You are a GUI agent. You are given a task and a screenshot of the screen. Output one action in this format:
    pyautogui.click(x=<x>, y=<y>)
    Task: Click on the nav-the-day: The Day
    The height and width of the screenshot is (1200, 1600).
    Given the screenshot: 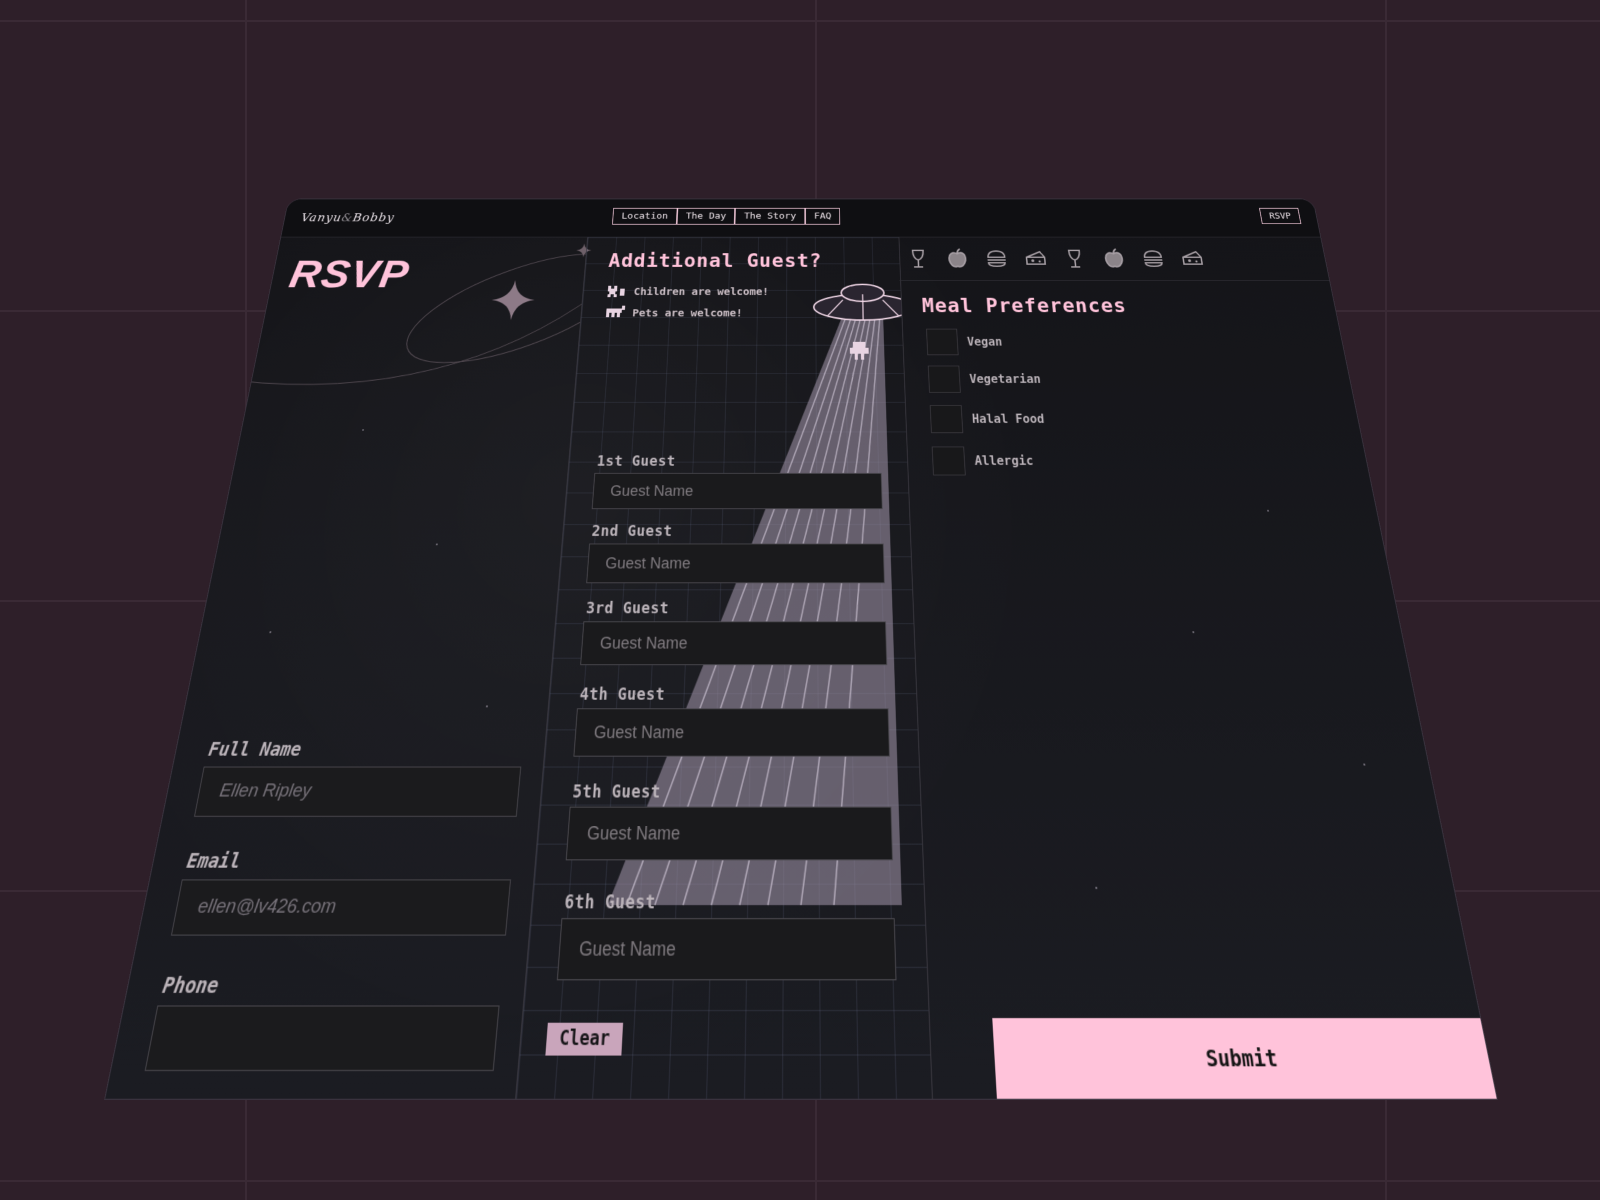 What is the action you would take?
    pyautogui.click(x=706, y=216)
    